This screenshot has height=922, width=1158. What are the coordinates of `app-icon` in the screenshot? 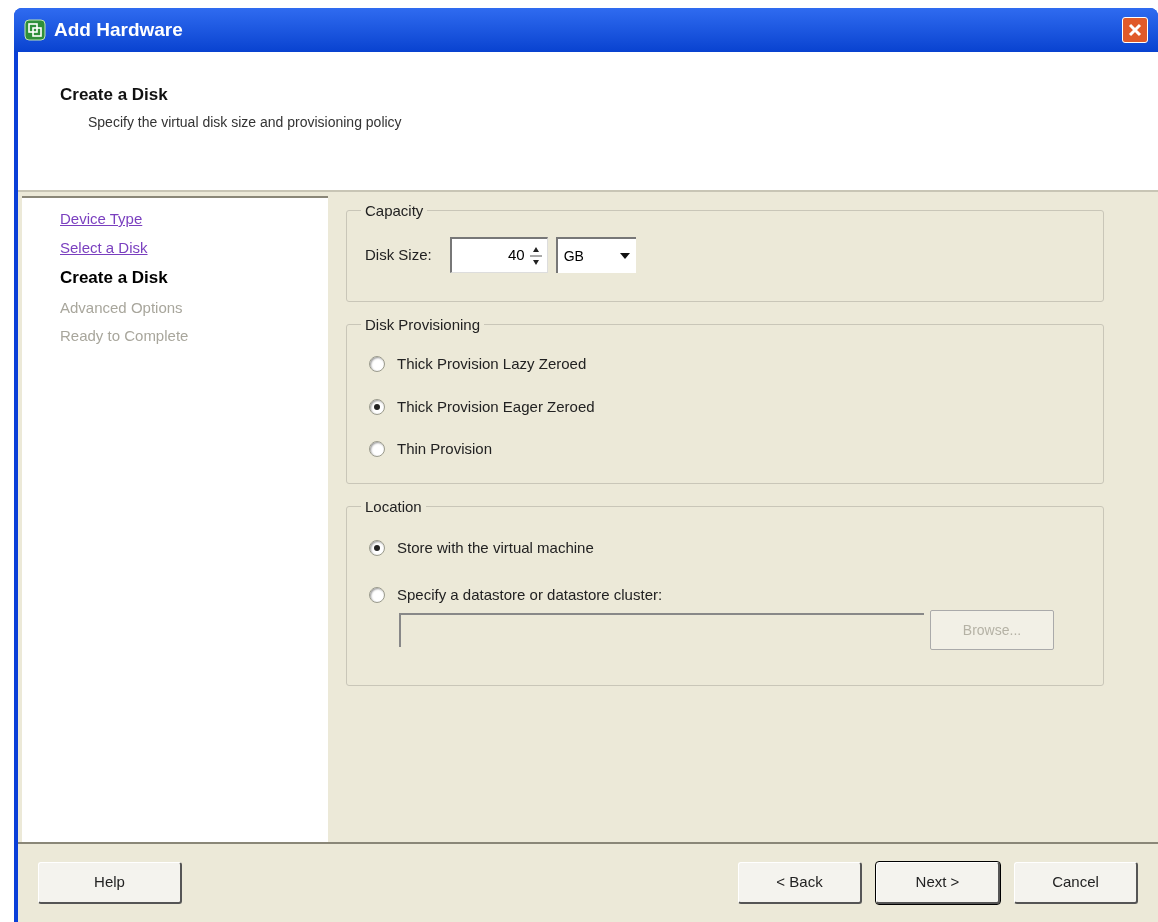 It's located at (35, 30).